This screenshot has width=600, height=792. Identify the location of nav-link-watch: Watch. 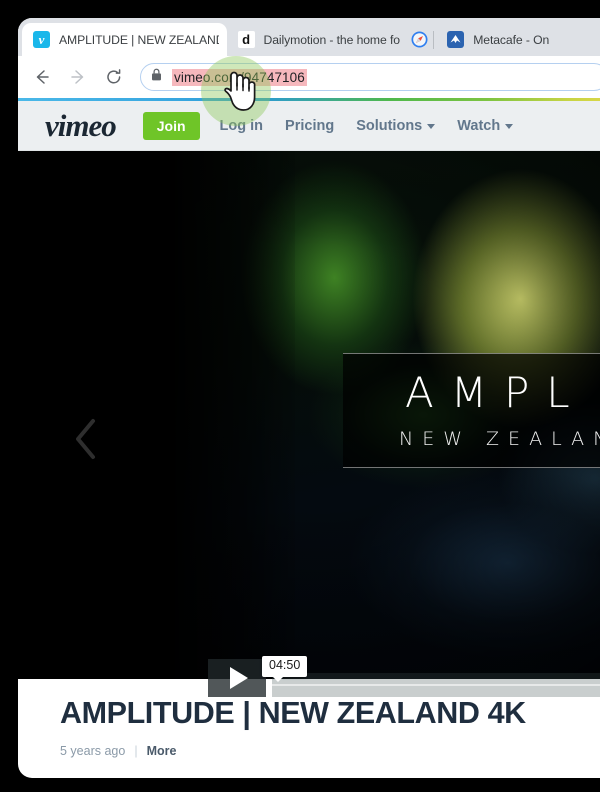
(485, 125).